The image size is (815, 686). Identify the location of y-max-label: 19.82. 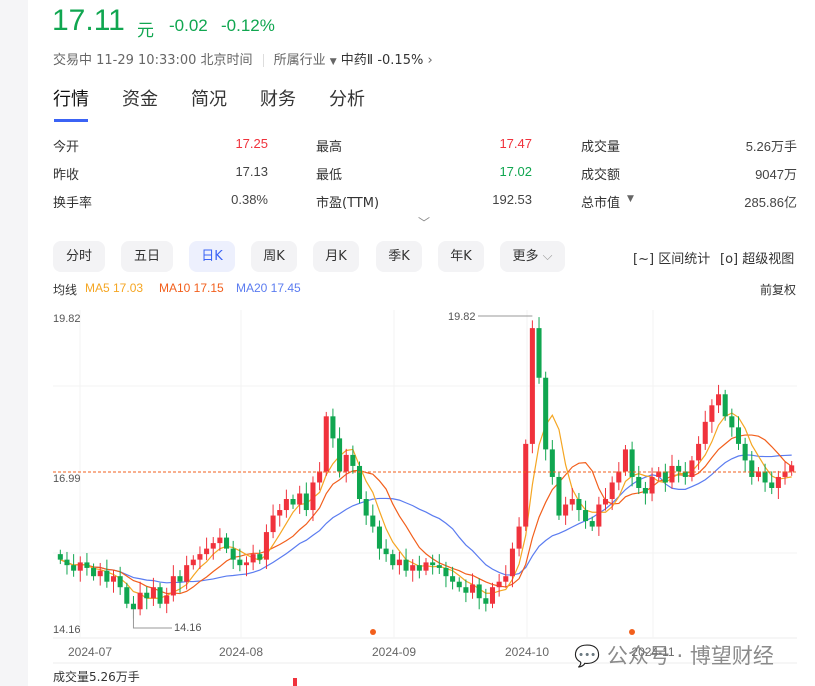
(67, 319).